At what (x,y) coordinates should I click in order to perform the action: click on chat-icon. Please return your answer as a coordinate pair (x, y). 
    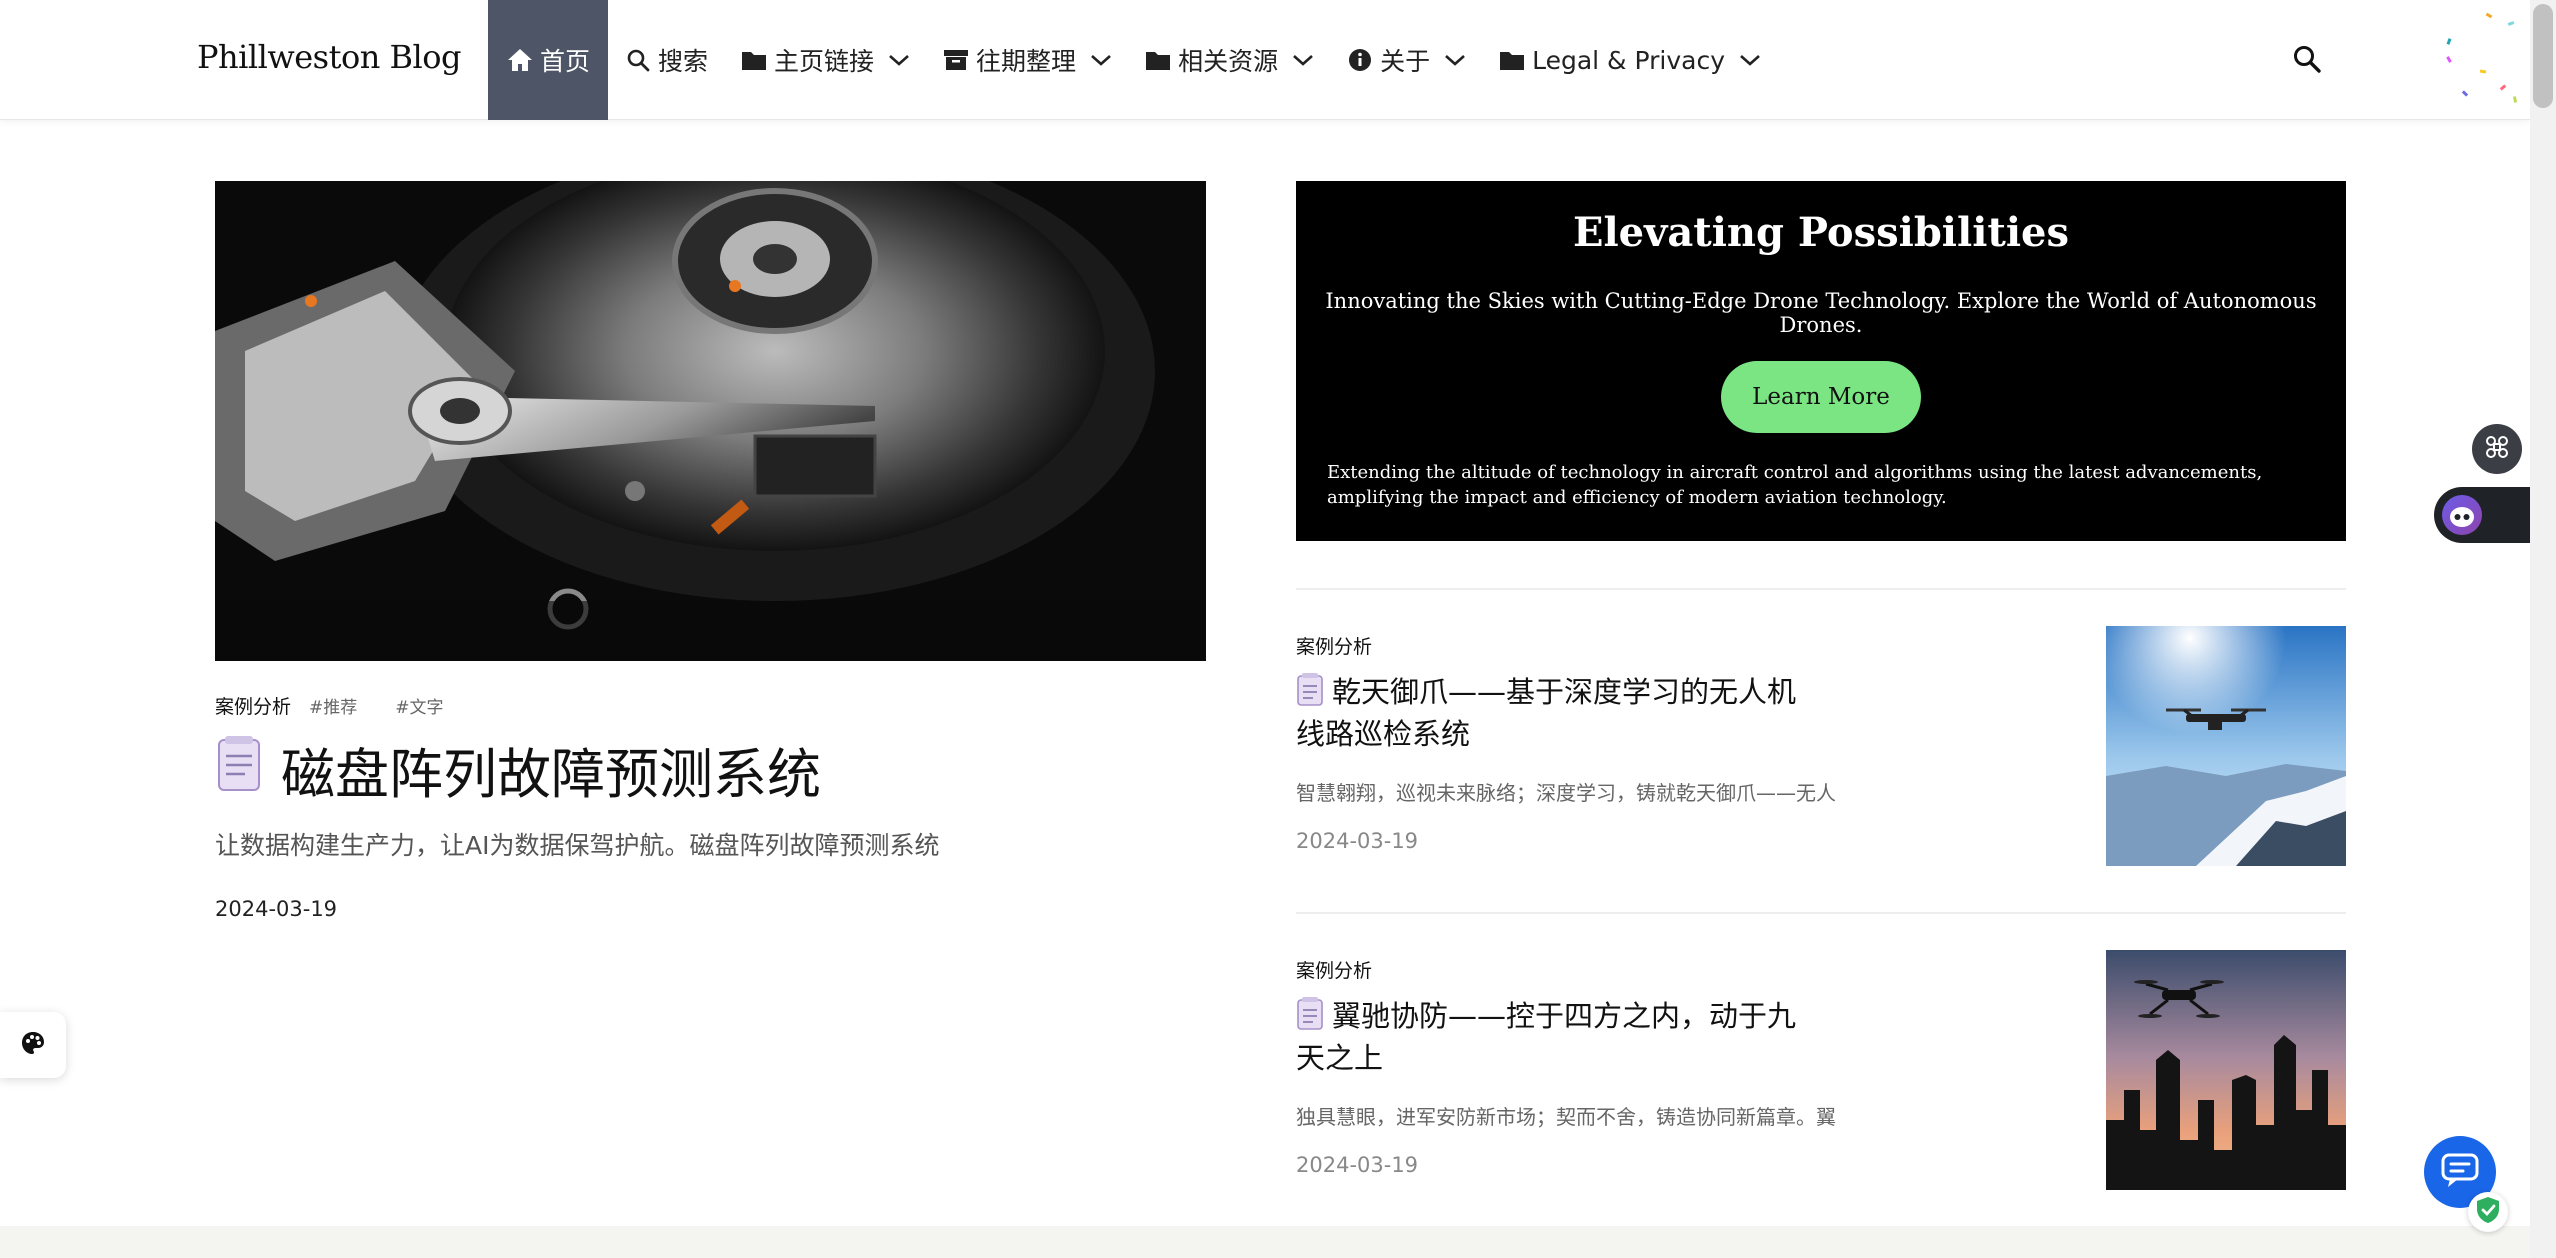
    Looking at the image, I should click on (2460, 1172).